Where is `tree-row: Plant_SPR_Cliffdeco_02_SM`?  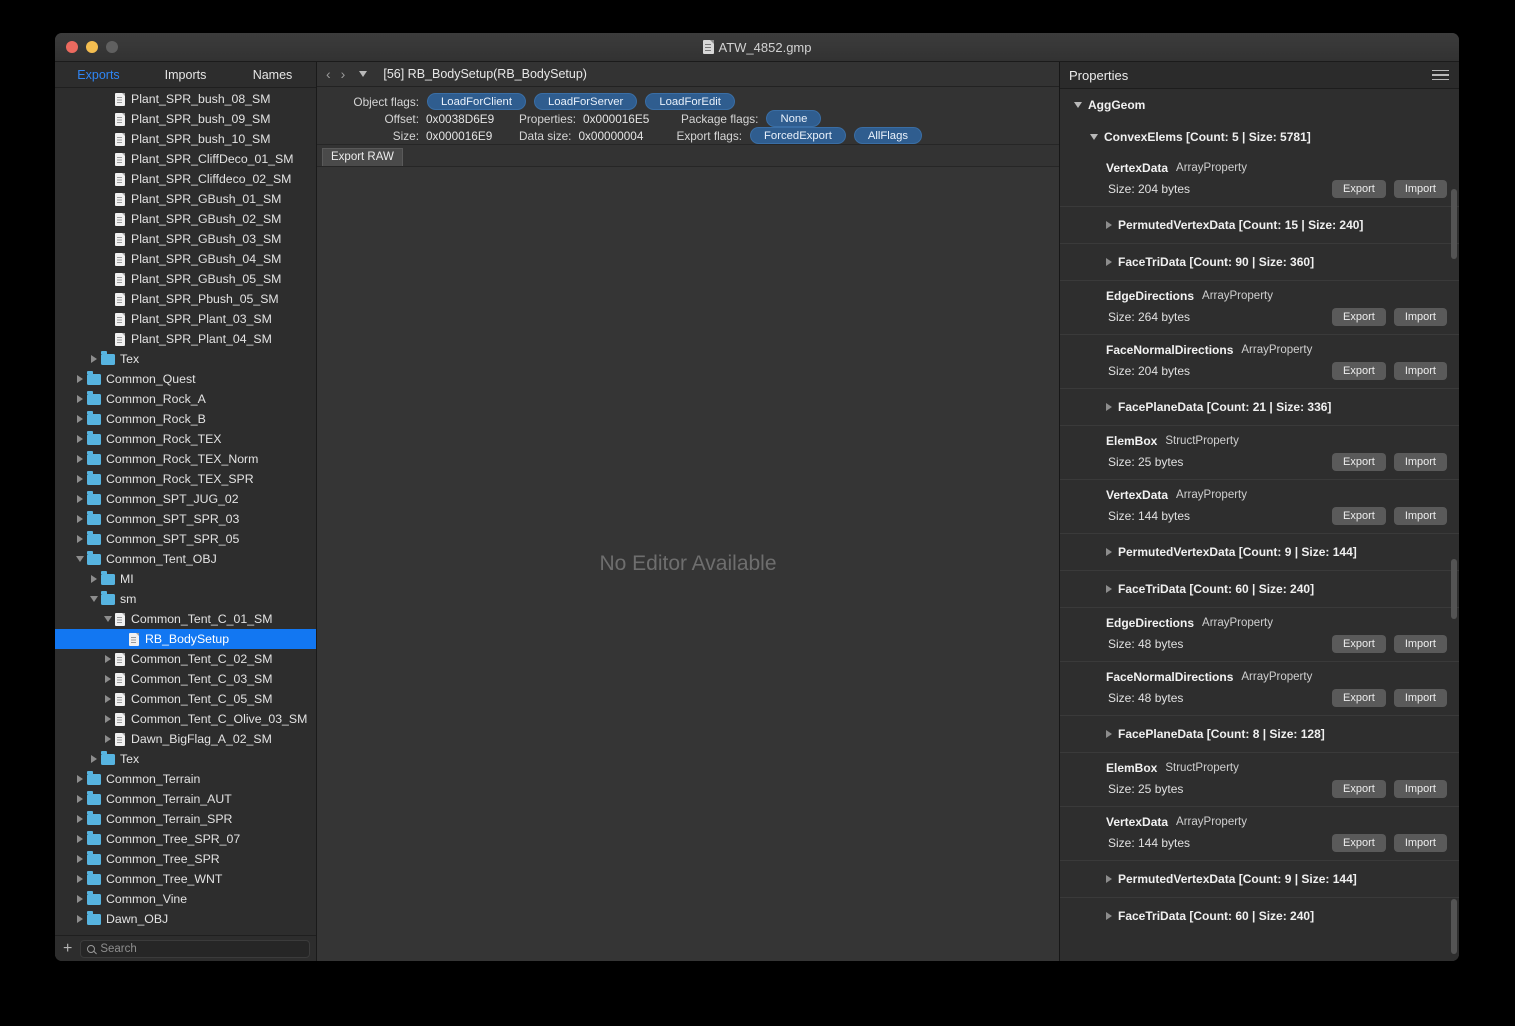 tree-row: Plant_SPR_Cliffdeco_02_SM is located at coordinates (185, 179).